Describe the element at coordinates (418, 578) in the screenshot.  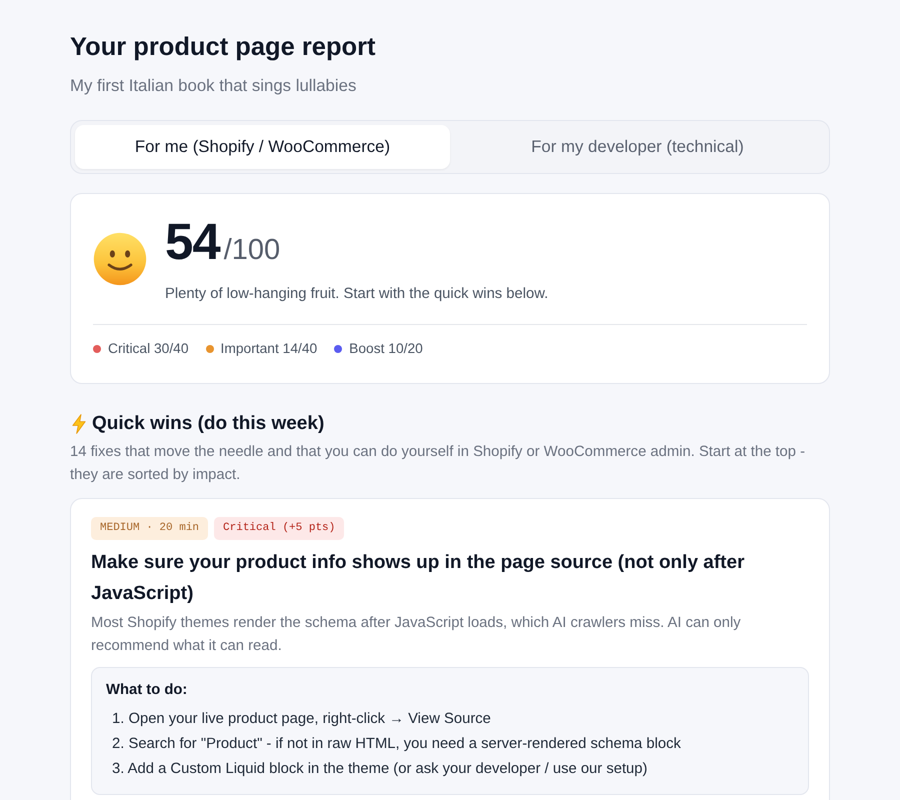
I see `fix-title: Make sure your product info shows up in the page source (not only after JavaScript)` at that location.